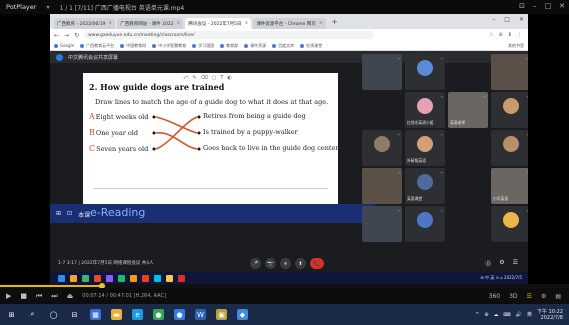 This screenshot has height=325, width=569. I want to click on participant-tile: ⌁ 小学英语, so click(509, 186).